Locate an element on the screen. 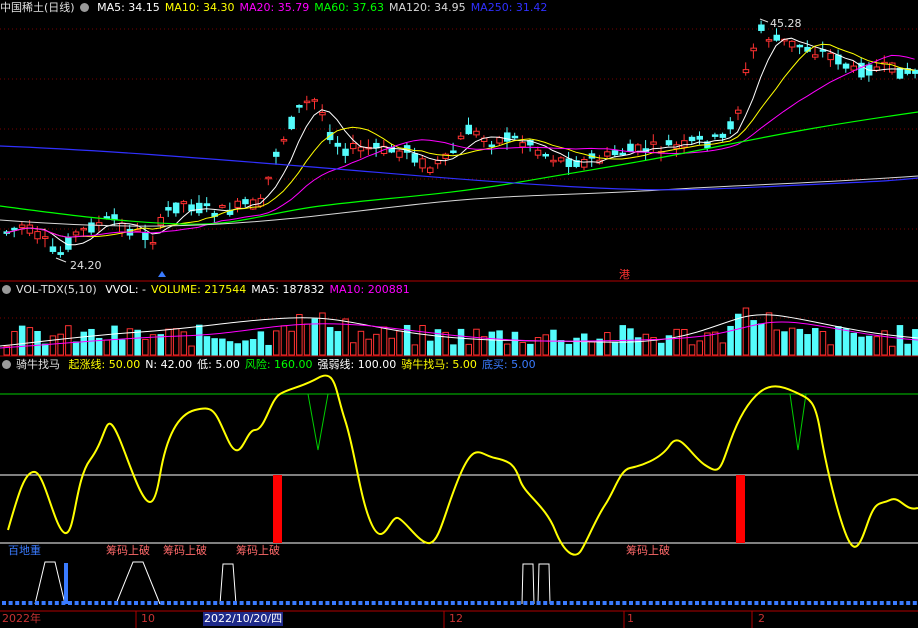 This screenshot has height=628, width=918. volume-title: VOL-TDX(5,10) is located at coordinates (56, 289).